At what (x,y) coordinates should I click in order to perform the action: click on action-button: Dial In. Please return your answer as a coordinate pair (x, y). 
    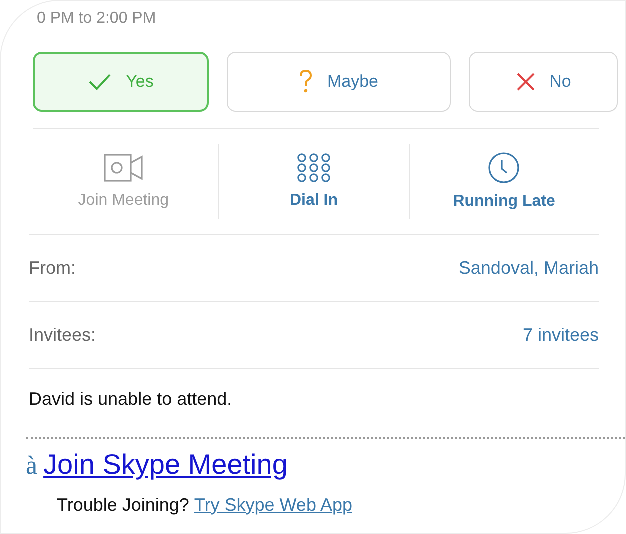
    Looking at the image, I should click on (314, 181).